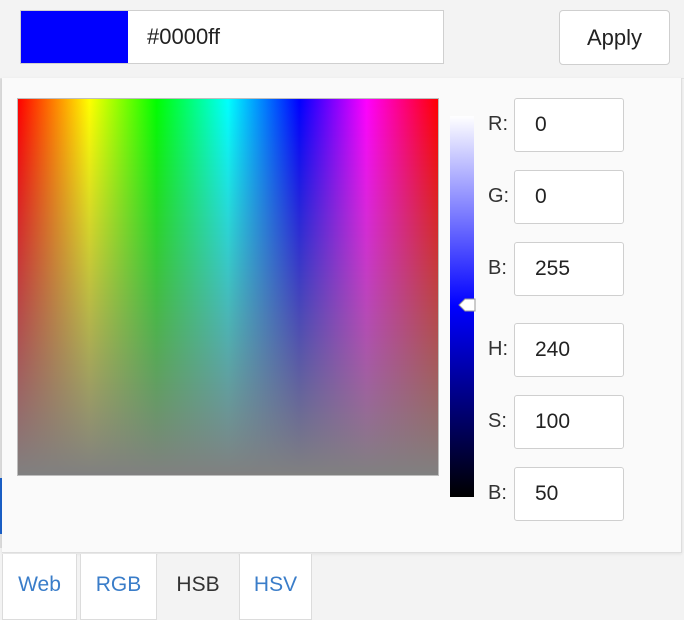 The height and width of the screenshot is (620, 684). What do you see at coordinates (498, 349) in the screenshot?
I see `hue-label: H:` at bounding box center [498, 349].